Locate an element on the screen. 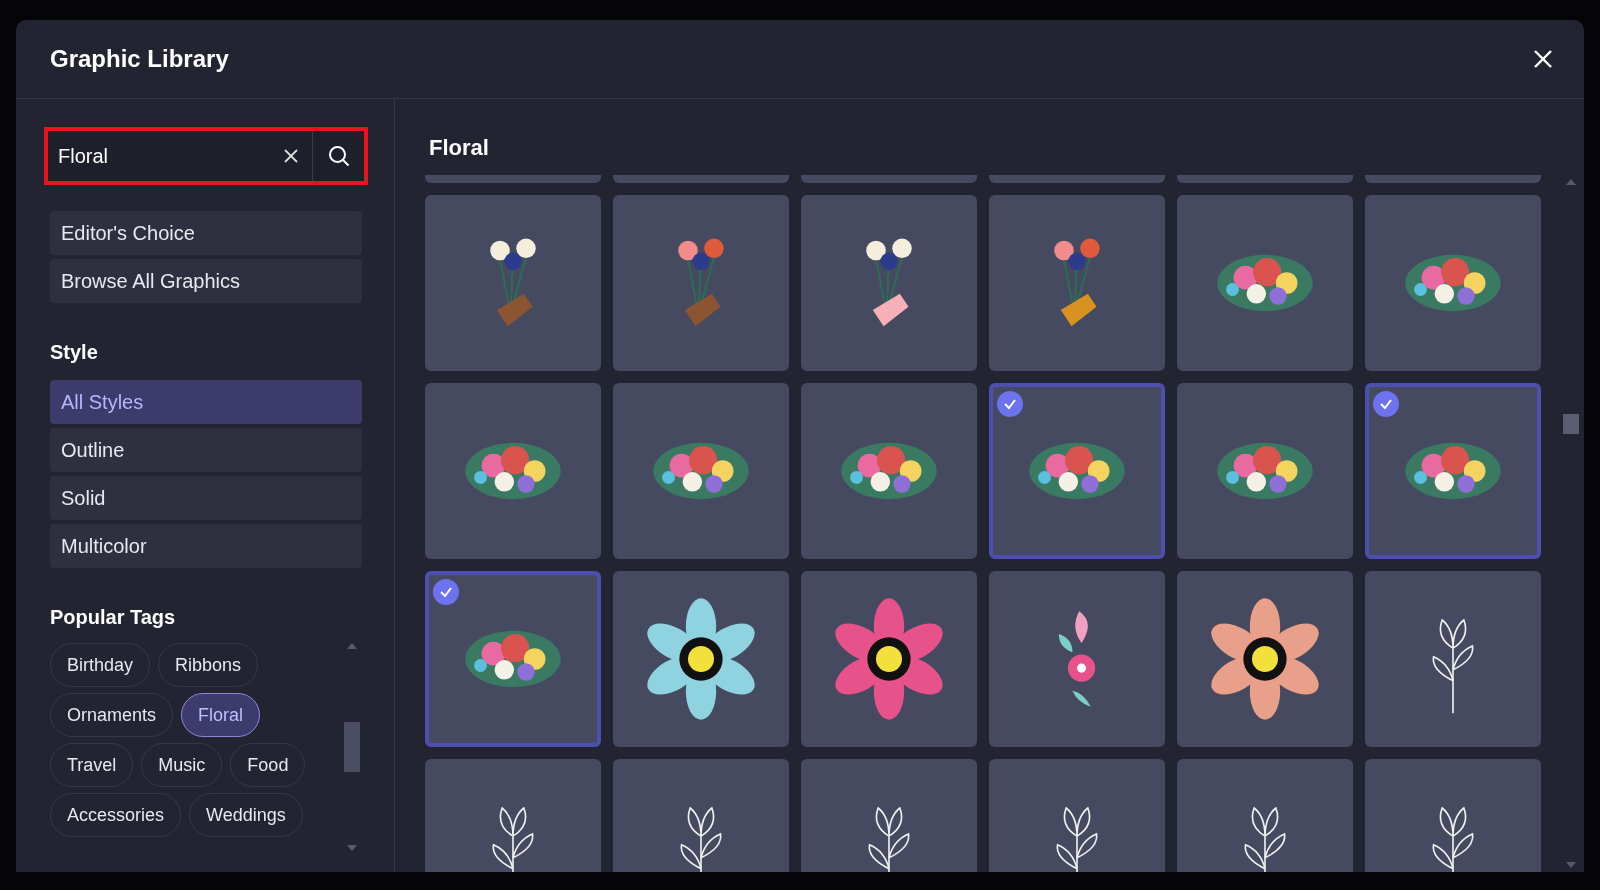 This screenshot has height=890, width=1600. search-field: Floral is located at coordinates (206, 156).